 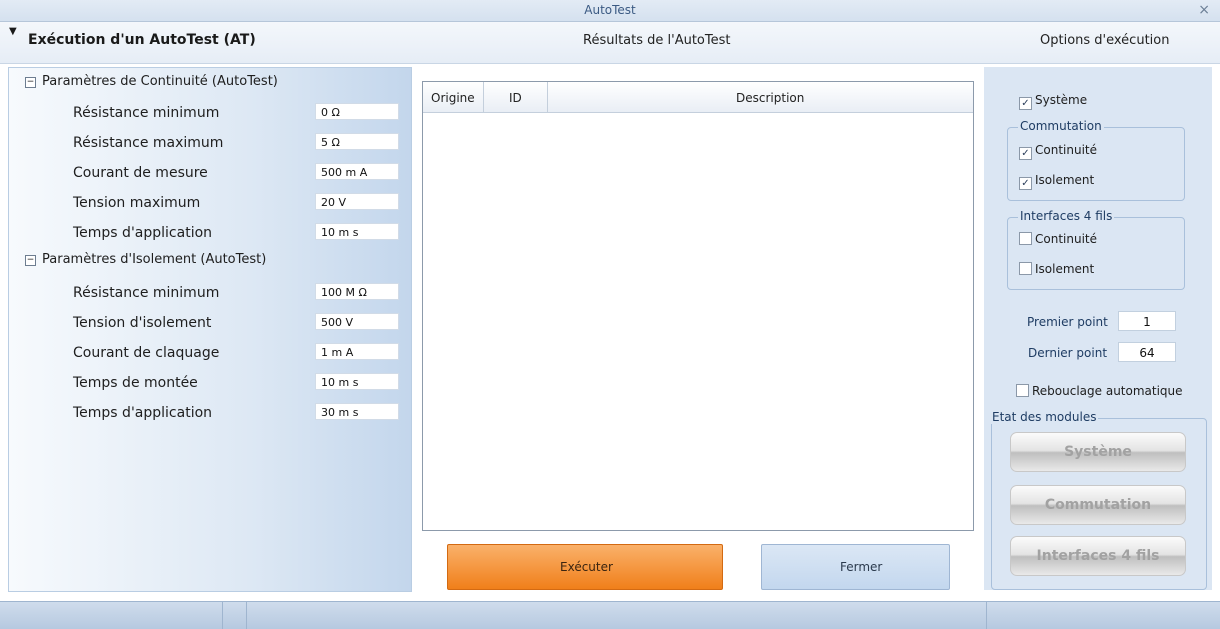 I want to click on insulation-group-title: Paramètres d'Isolement (AutoTest), so click(x=154, y=259).